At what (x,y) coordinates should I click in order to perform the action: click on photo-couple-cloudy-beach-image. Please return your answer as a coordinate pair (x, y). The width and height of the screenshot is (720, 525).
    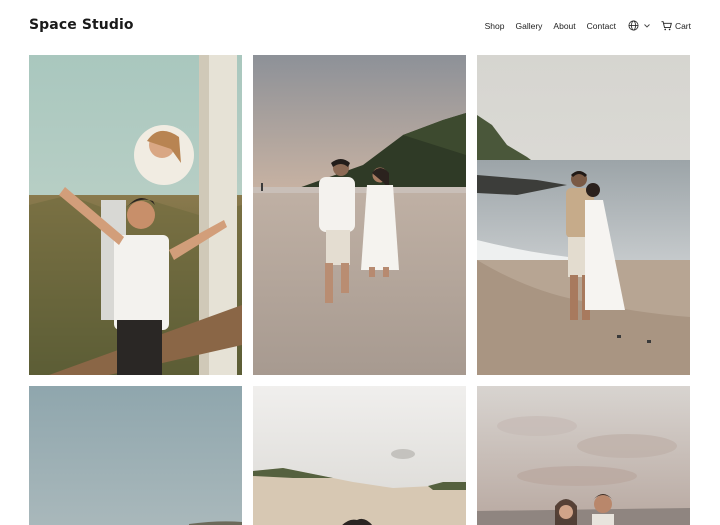
    Looking at the image, I should click on (583, 455).